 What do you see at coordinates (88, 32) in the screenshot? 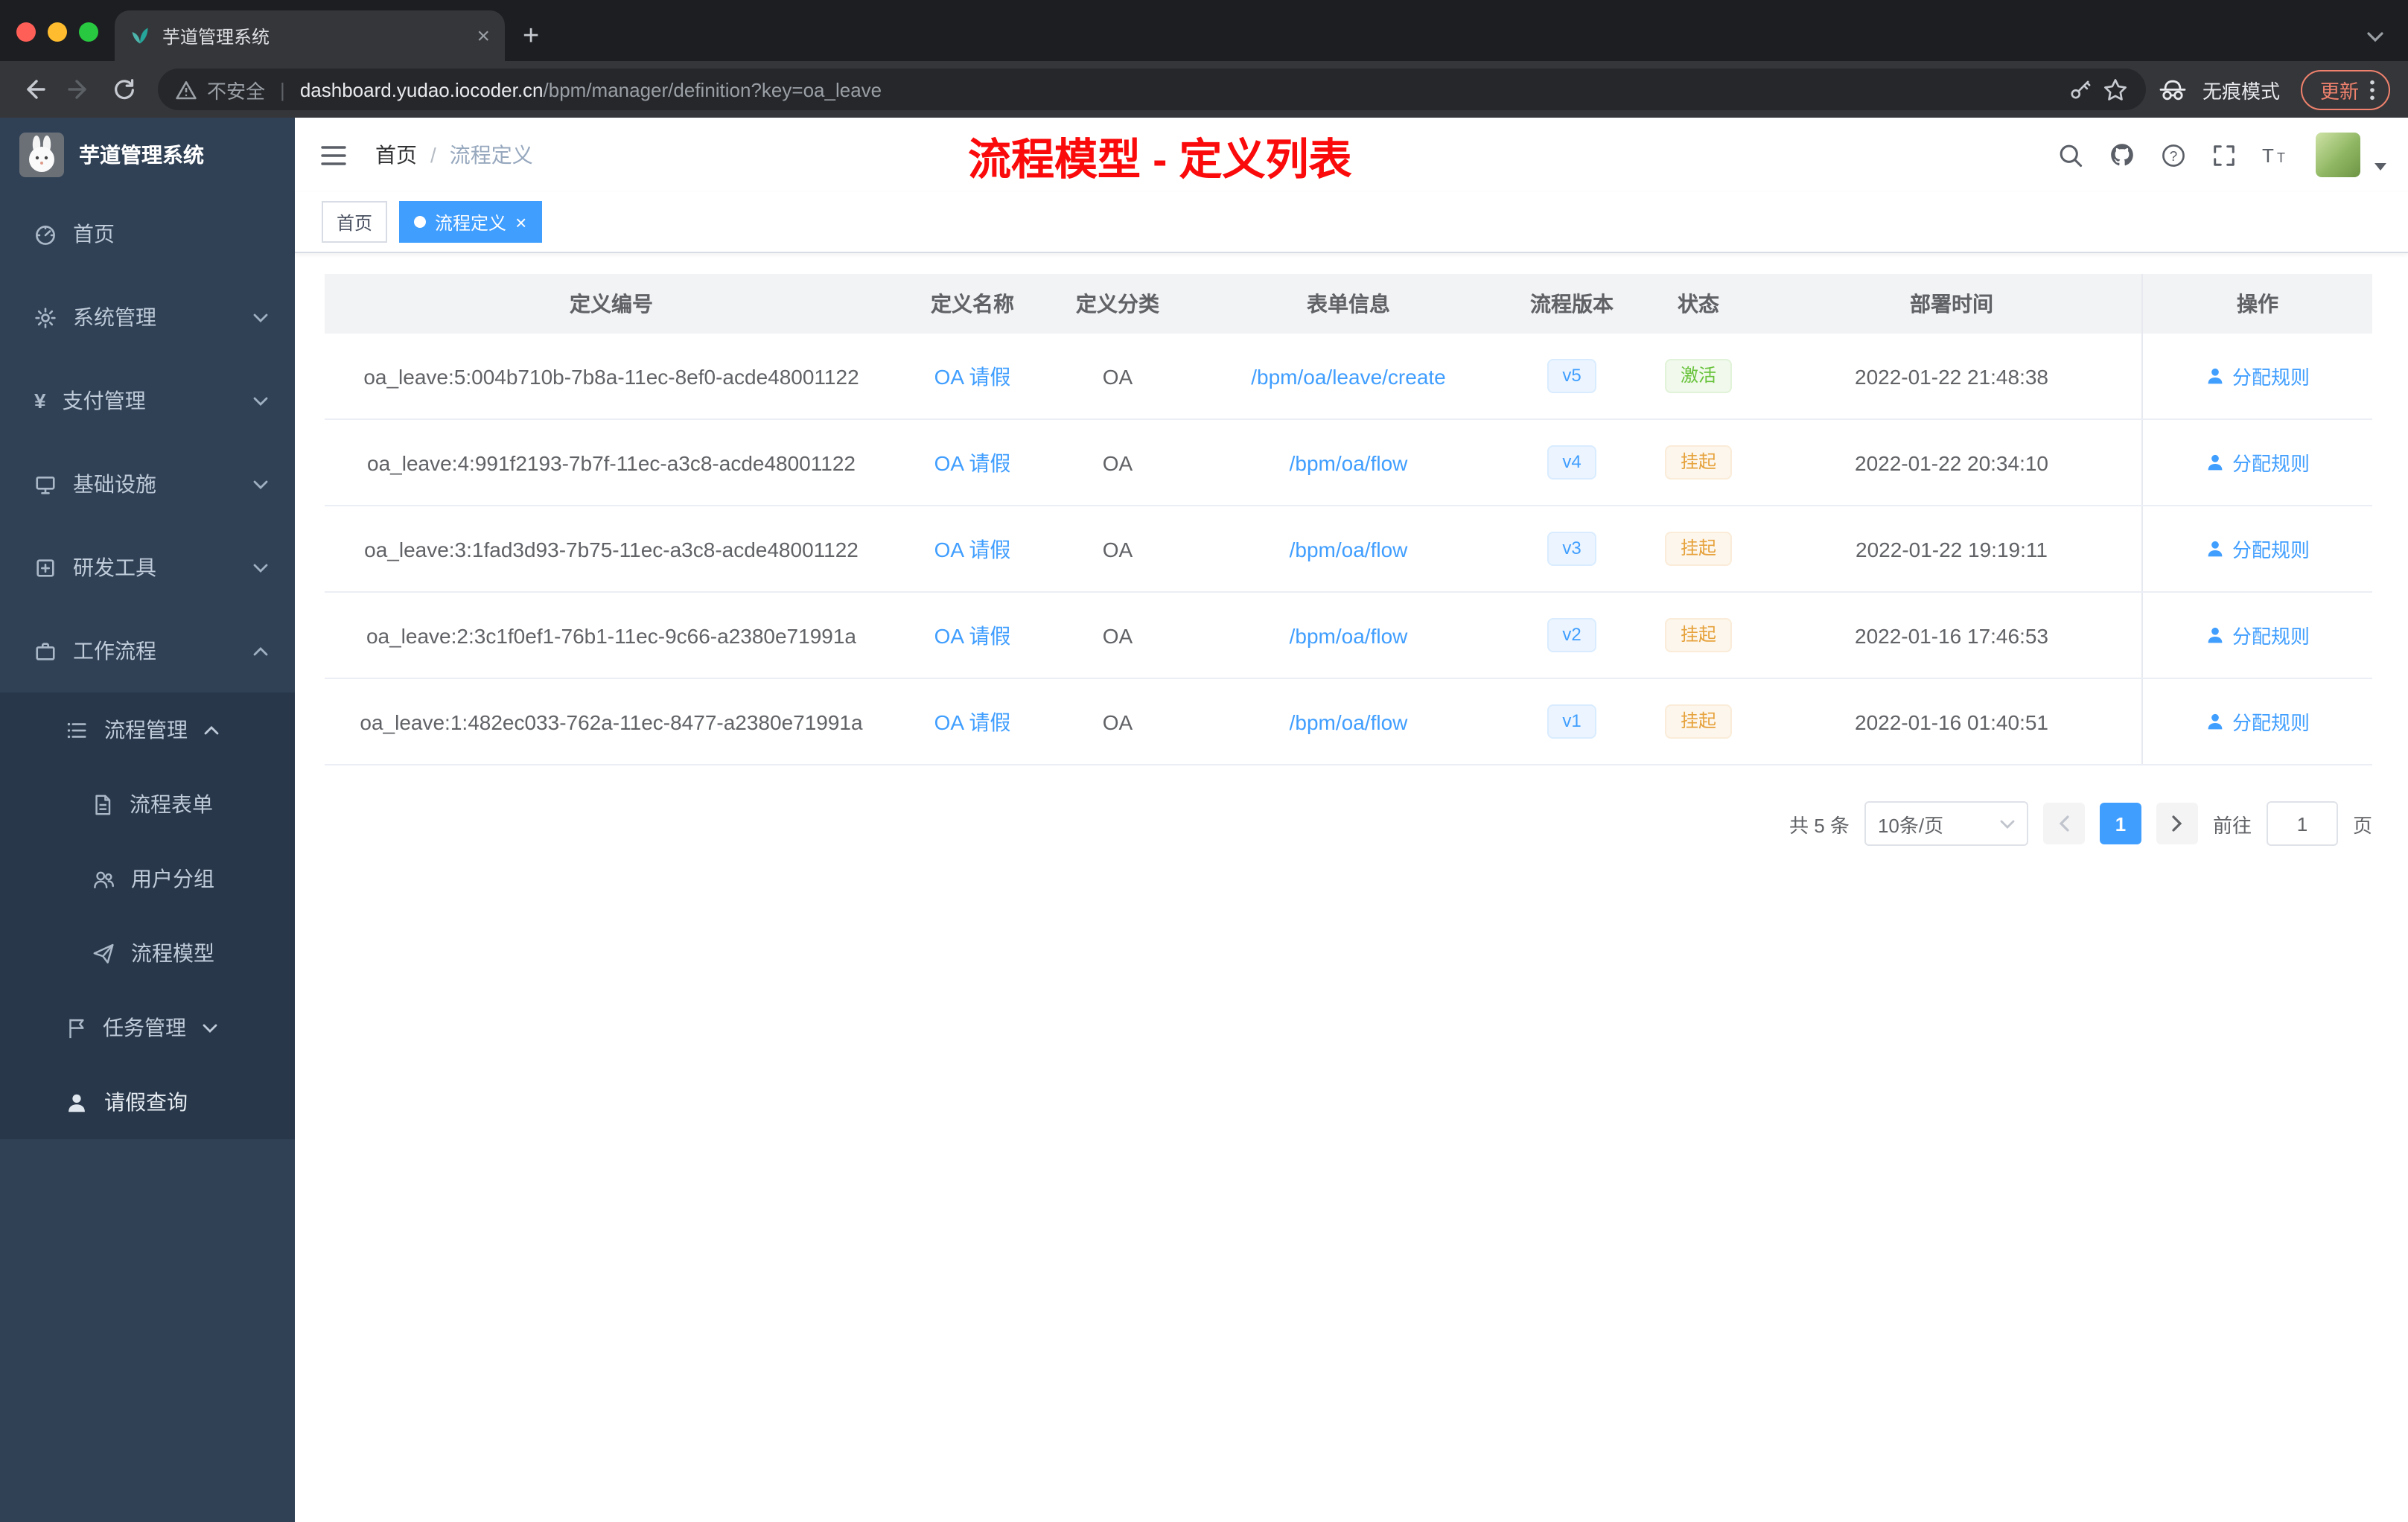
I see `zoom-window-button` at bounding box center [88, 32].